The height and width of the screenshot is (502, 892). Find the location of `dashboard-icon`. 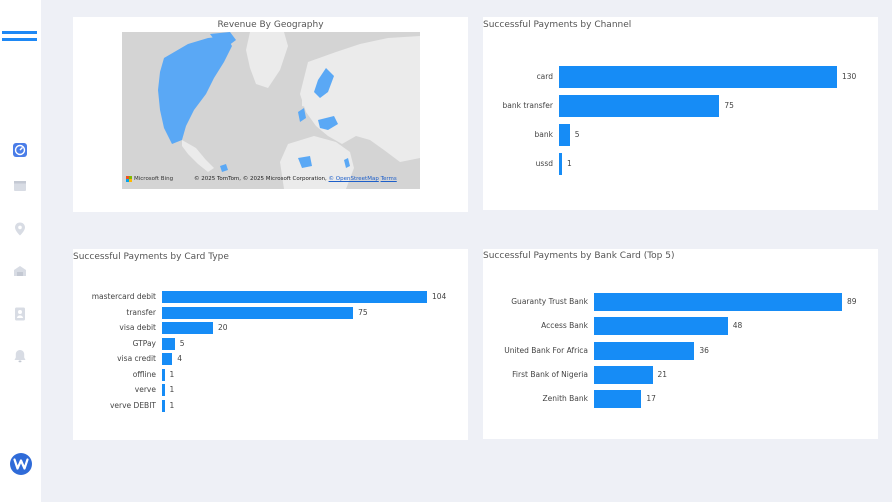

dashboard-icon is located at coordinates (20, 150).